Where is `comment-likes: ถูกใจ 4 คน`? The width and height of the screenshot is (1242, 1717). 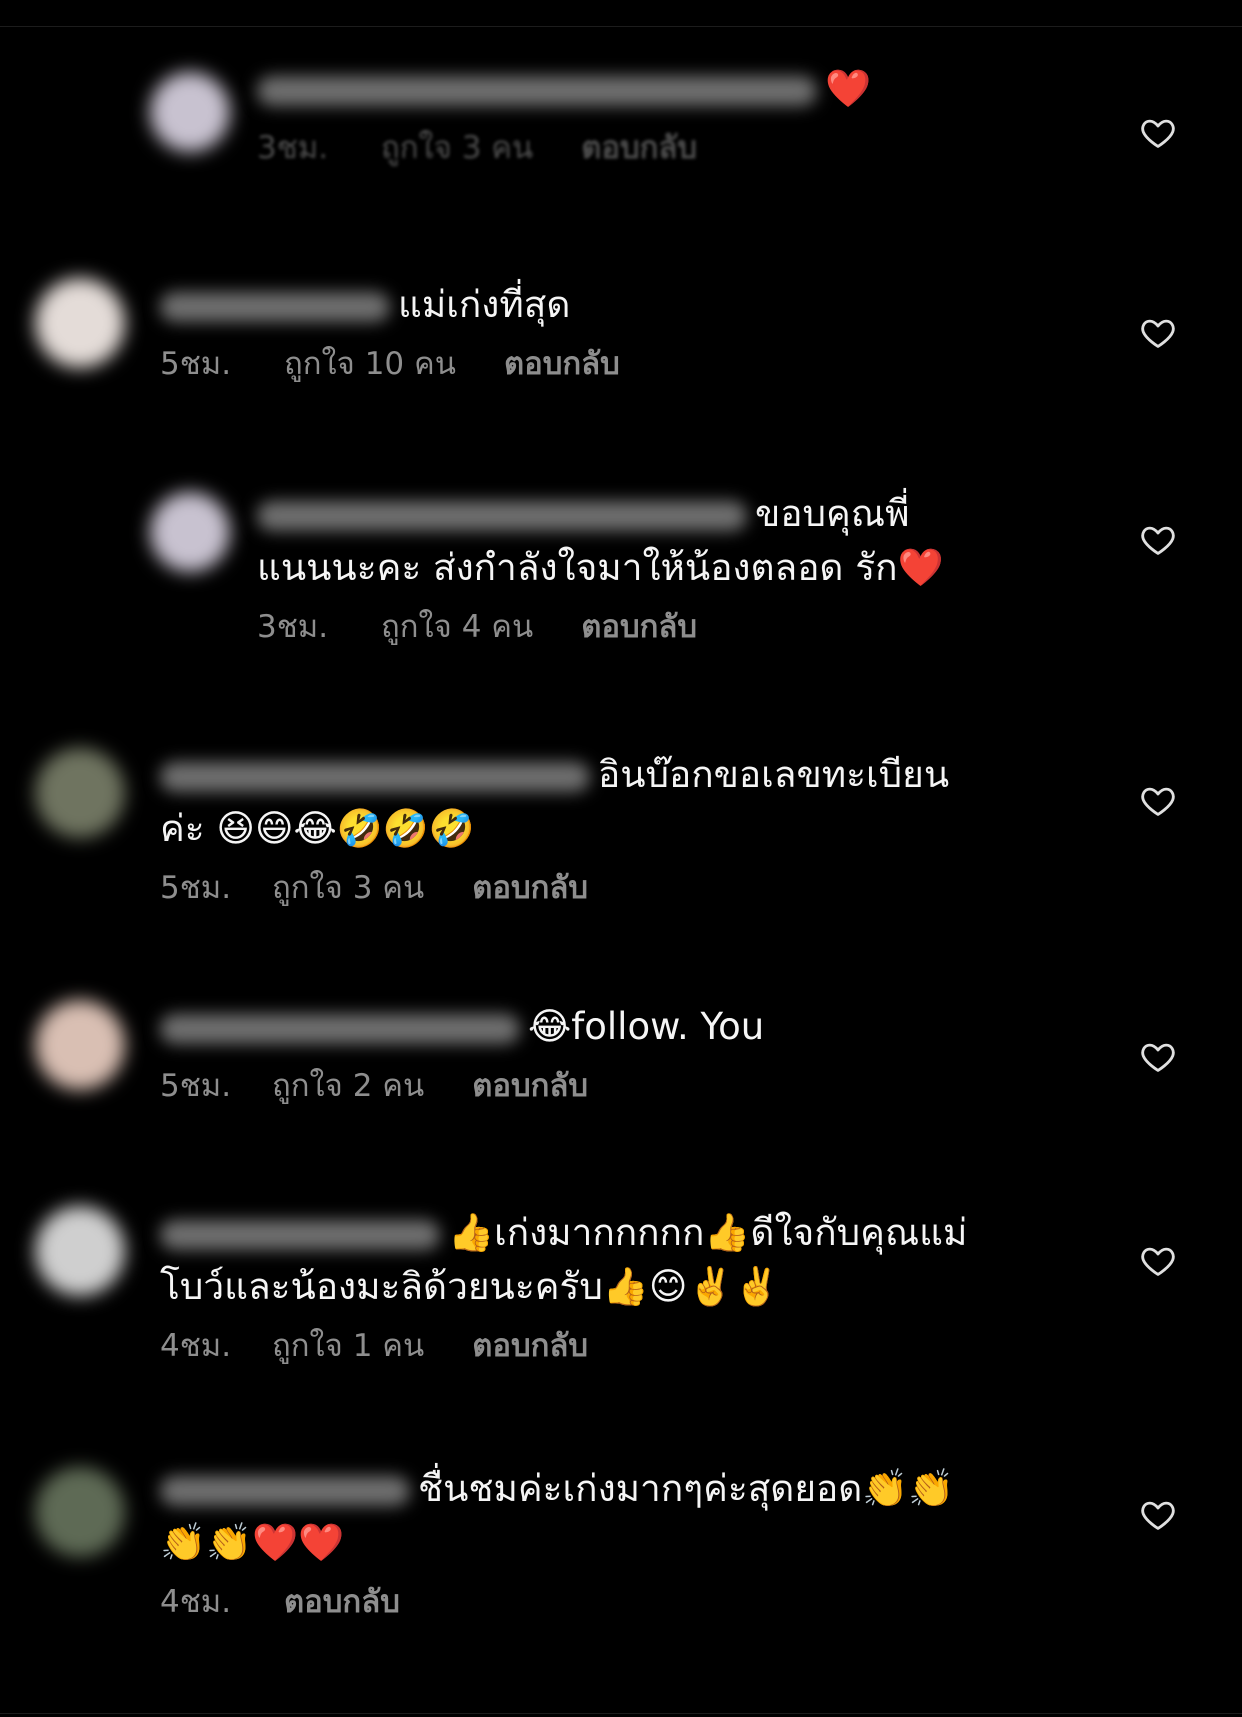
comment-likes: ถูกใจ 4 คน is located at coordinates (457, 627).